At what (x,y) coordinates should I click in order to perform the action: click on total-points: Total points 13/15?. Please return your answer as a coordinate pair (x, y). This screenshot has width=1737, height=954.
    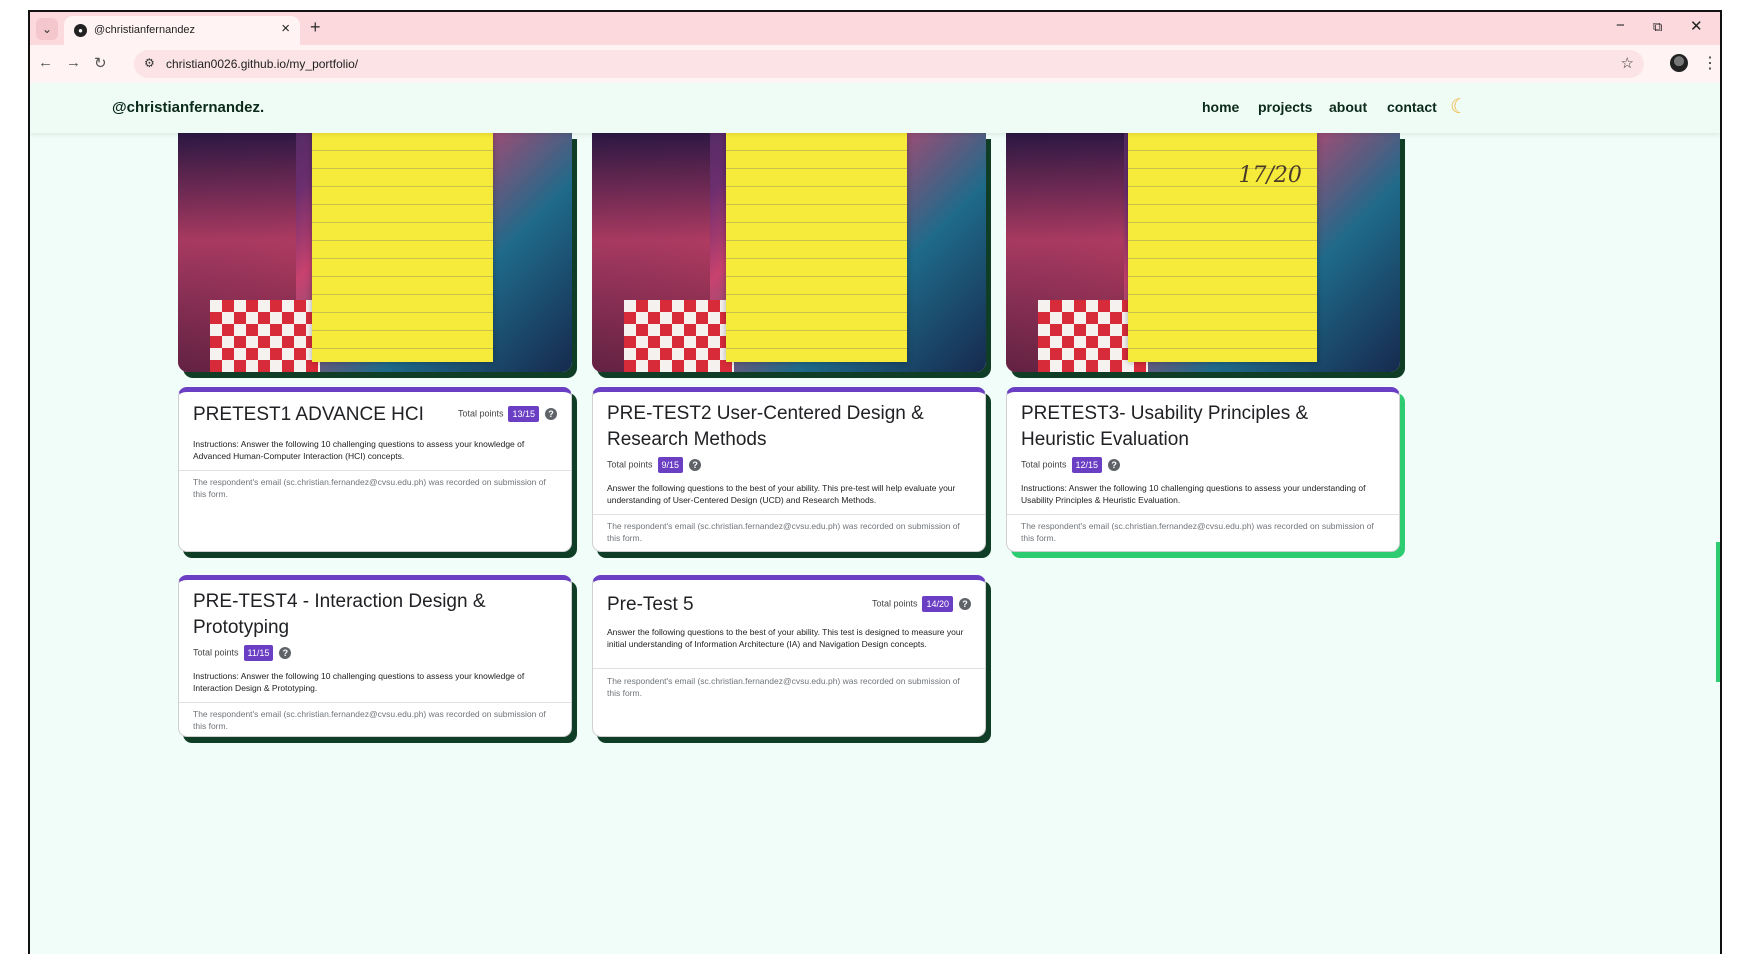
    Looking at the image, I should click on (507, 414).